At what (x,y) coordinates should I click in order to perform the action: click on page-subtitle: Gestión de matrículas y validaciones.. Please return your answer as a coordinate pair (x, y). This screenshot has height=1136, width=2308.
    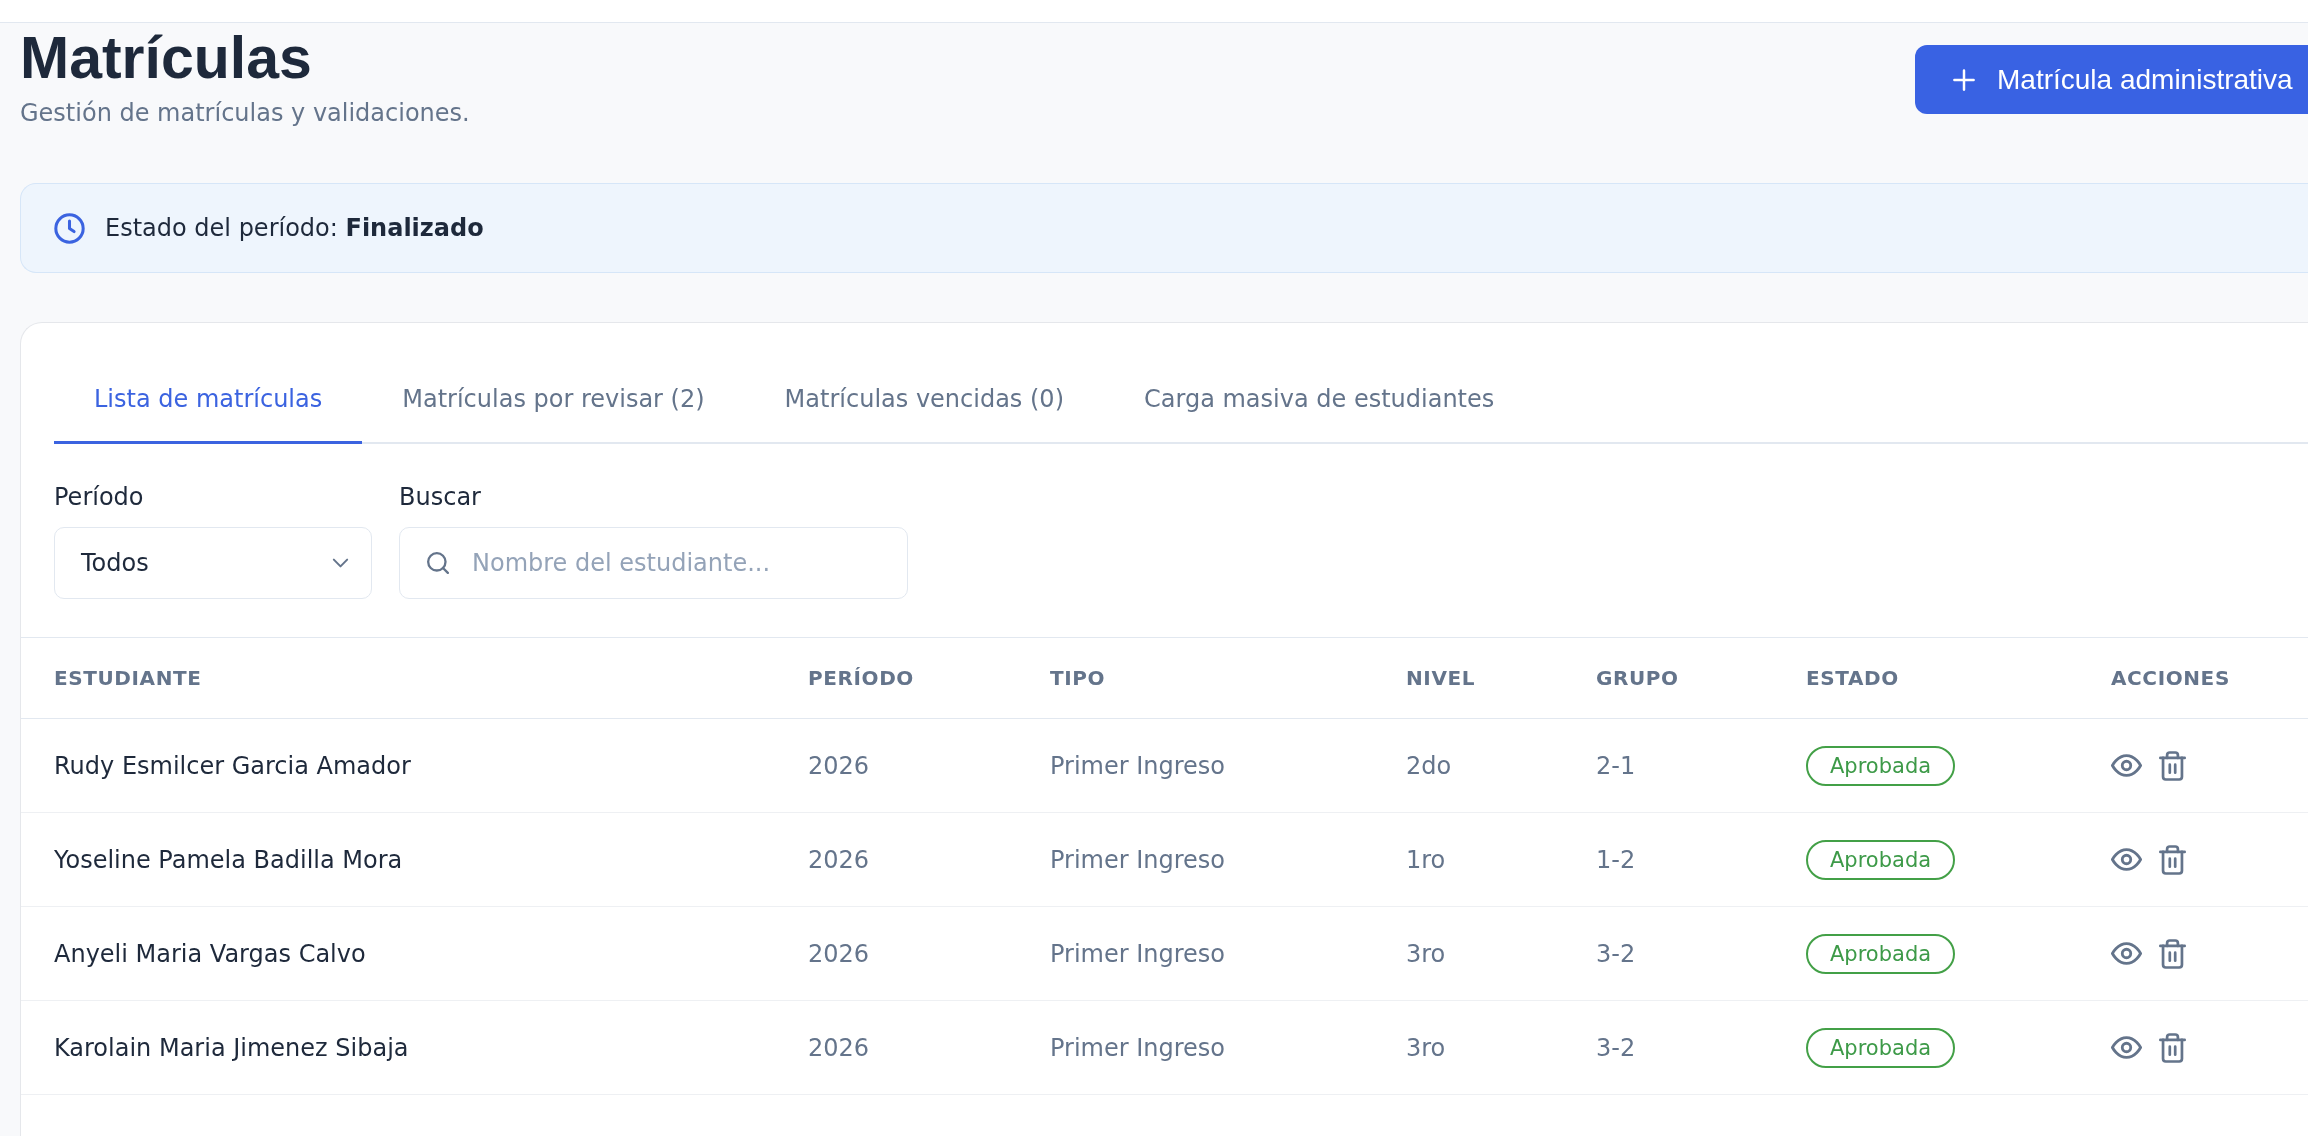
    Looking at the image, I should click on (245, 113).